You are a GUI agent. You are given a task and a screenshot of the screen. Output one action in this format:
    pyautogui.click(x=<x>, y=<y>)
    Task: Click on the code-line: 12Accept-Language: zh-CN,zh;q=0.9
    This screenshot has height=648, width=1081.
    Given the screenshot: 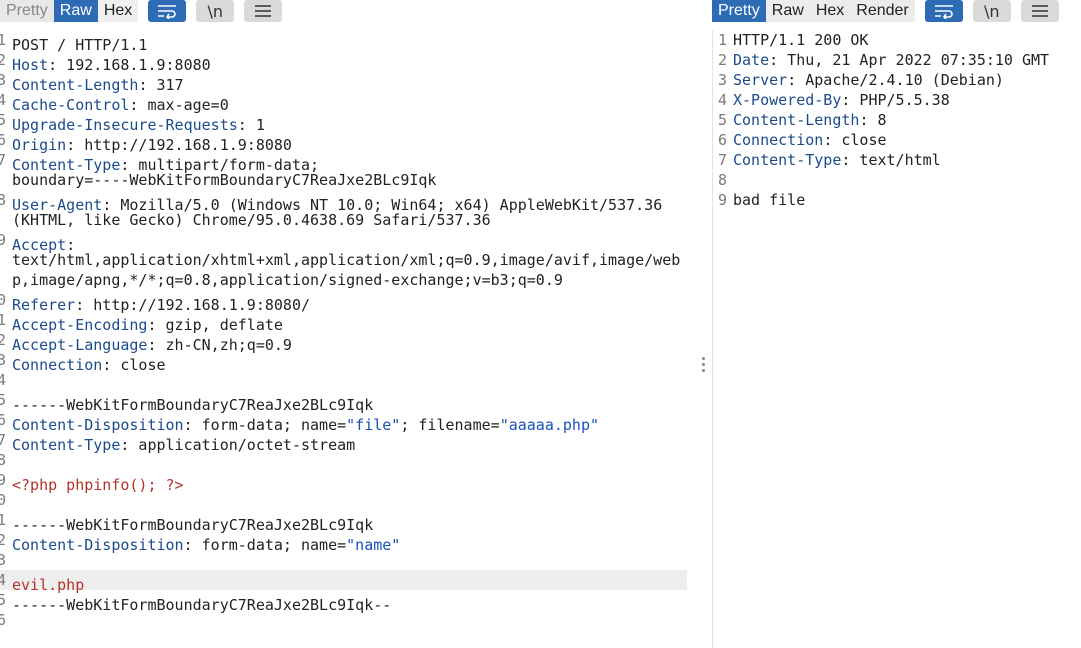 What is the action you would take?
    pyautogui.click(x=350, y=342)
    